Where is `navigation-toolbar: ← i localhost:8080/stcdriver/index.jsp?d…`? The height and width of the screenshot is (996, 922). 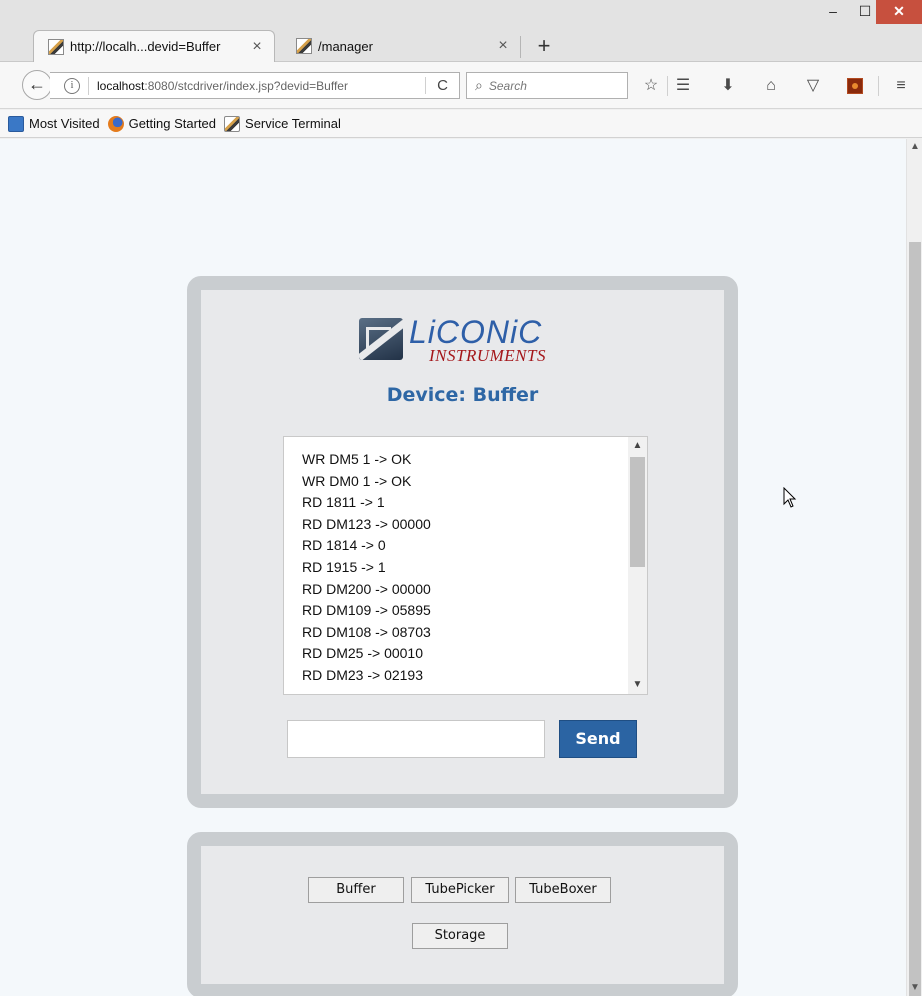 navigation-toolbar: ← i localhost:8080/stcdriver/index.jsp?d… is located at coordinates (461, 85).